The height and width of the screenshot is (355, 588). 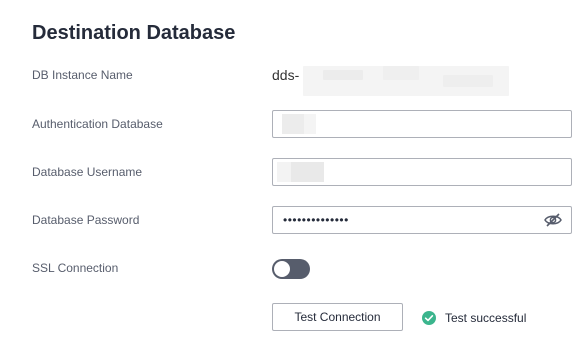 I want to click on test-row: Test Connection Test successful, so click(x=294, y=317).